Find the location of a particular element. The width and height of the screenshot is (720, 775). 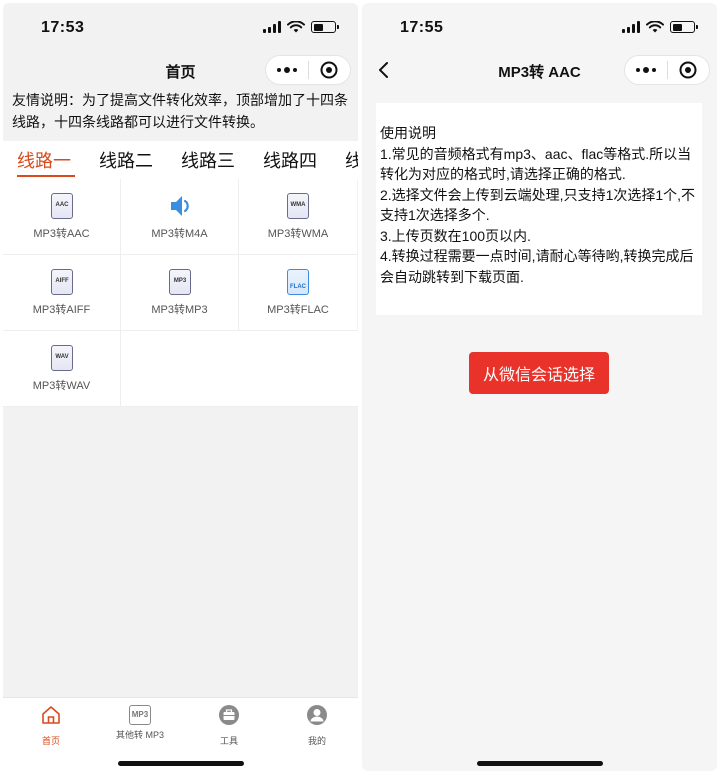

mp3-file-icon: MP3 is located at coordinates (180, 282).